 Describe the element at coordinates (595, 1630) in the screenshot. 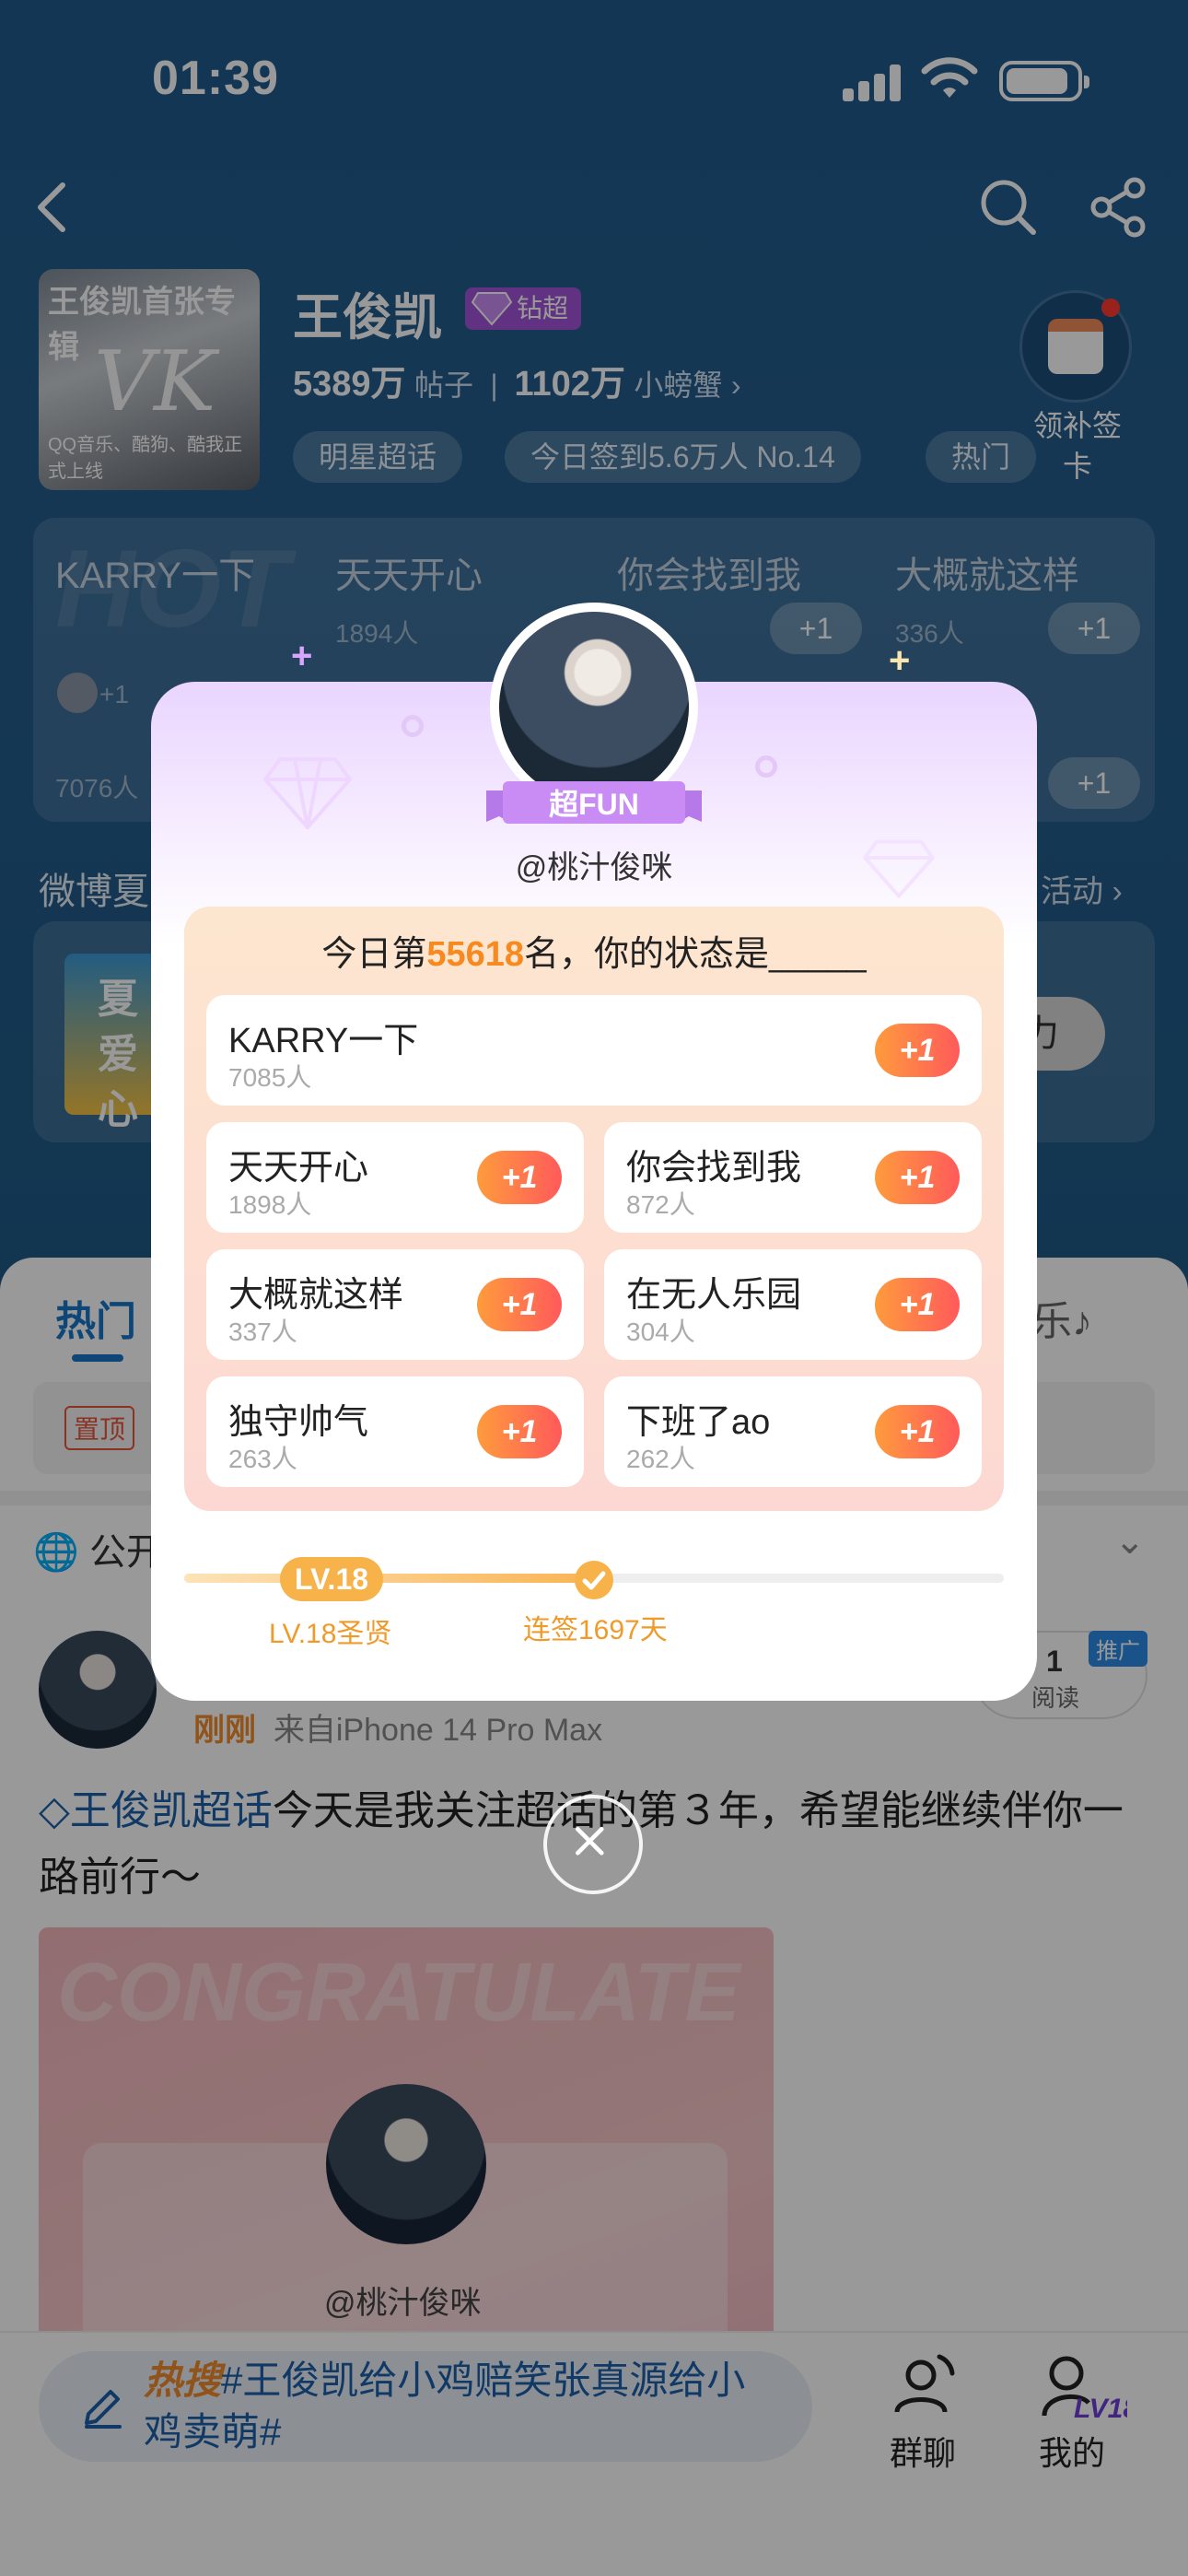

I see `streak-label: 连签1697天` at that location.